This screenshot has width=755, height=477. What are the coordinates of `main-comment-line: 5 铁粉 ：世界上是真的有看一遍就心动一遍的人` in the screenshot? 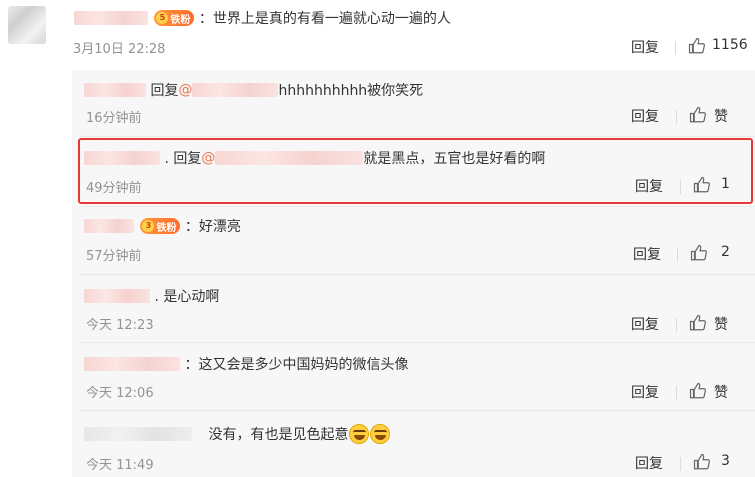 It's located at (262, 18).